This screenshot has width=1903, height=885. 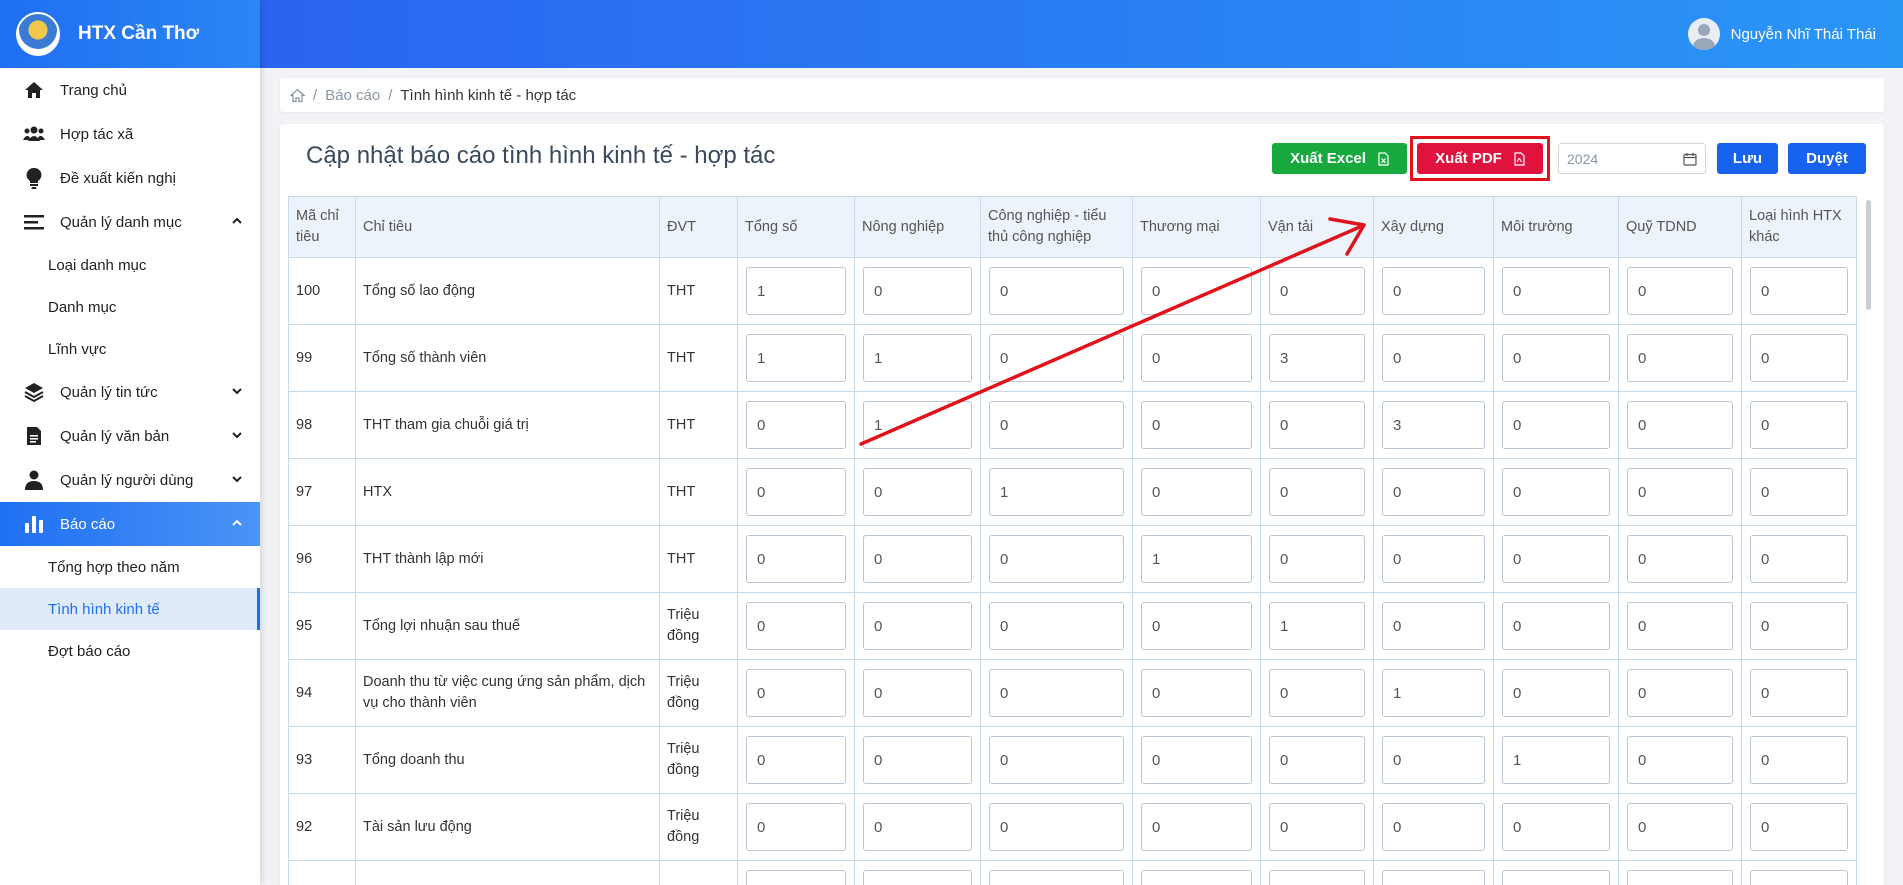 What do you see at coordinates (1339, 158) in the screenshot?
I see `export-excel-button: Xuất Excel` at bounding box center [1339, 158].